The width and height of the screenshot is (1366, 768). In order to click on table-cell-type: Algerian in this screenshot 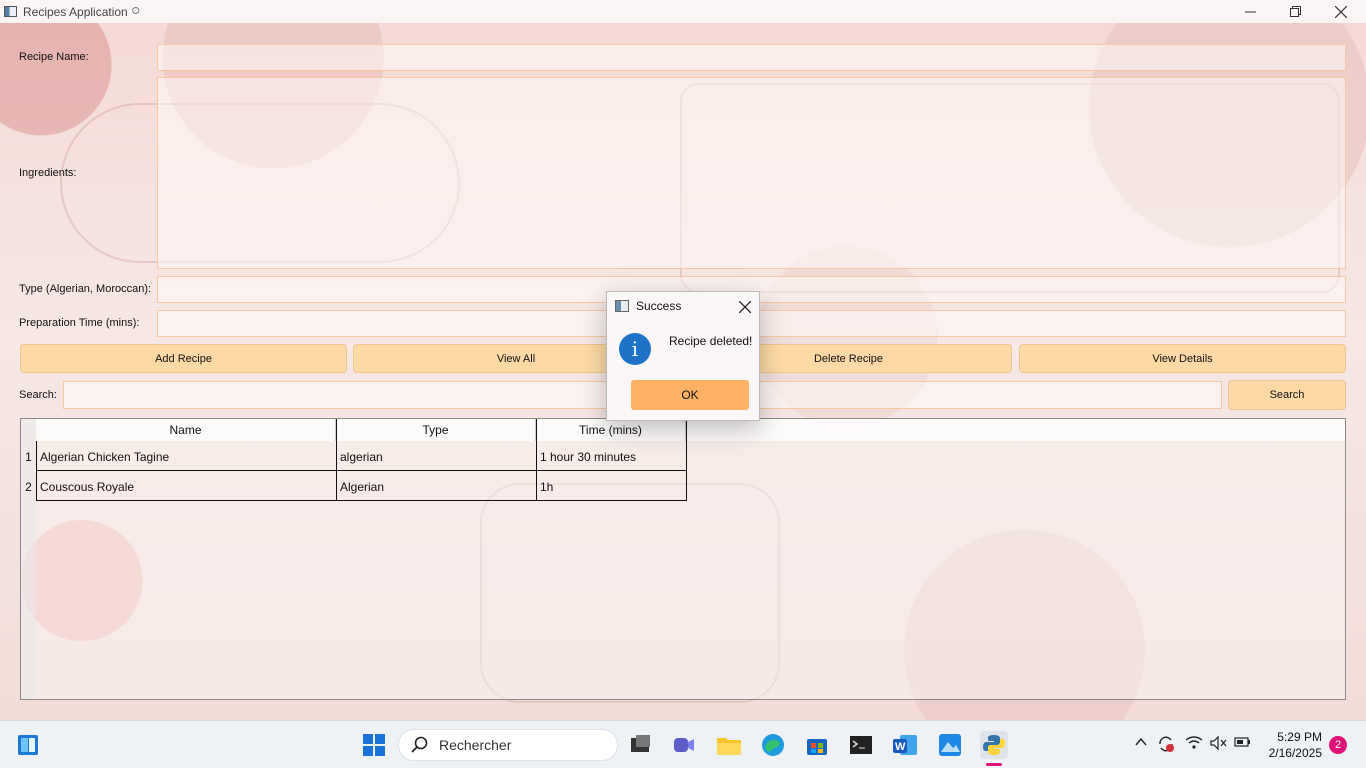, I will do `click(436, 486)`.